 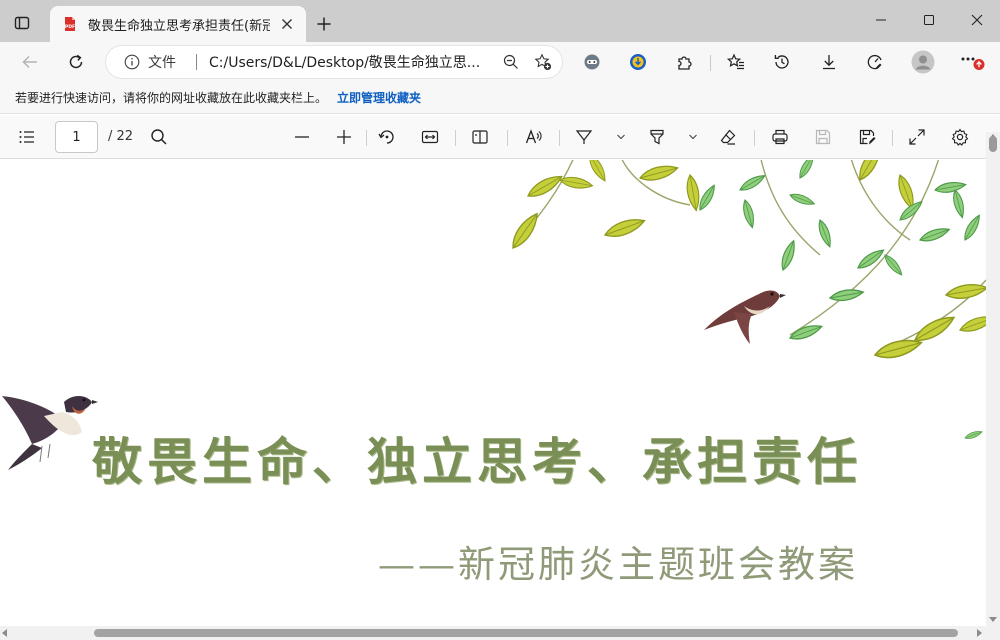 I want to click on expand-icon, so click(x=917, y=137).